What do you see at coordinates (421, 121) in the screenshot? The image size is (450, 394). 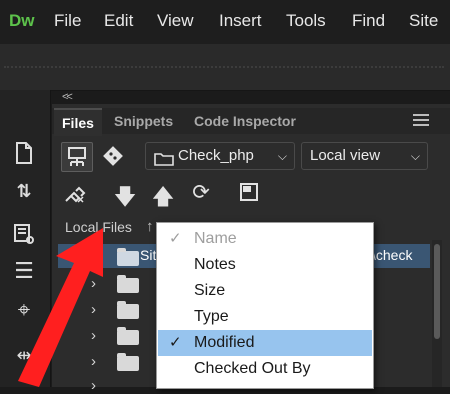 I see `hamburger-icon` at bounding box center [421, 121].